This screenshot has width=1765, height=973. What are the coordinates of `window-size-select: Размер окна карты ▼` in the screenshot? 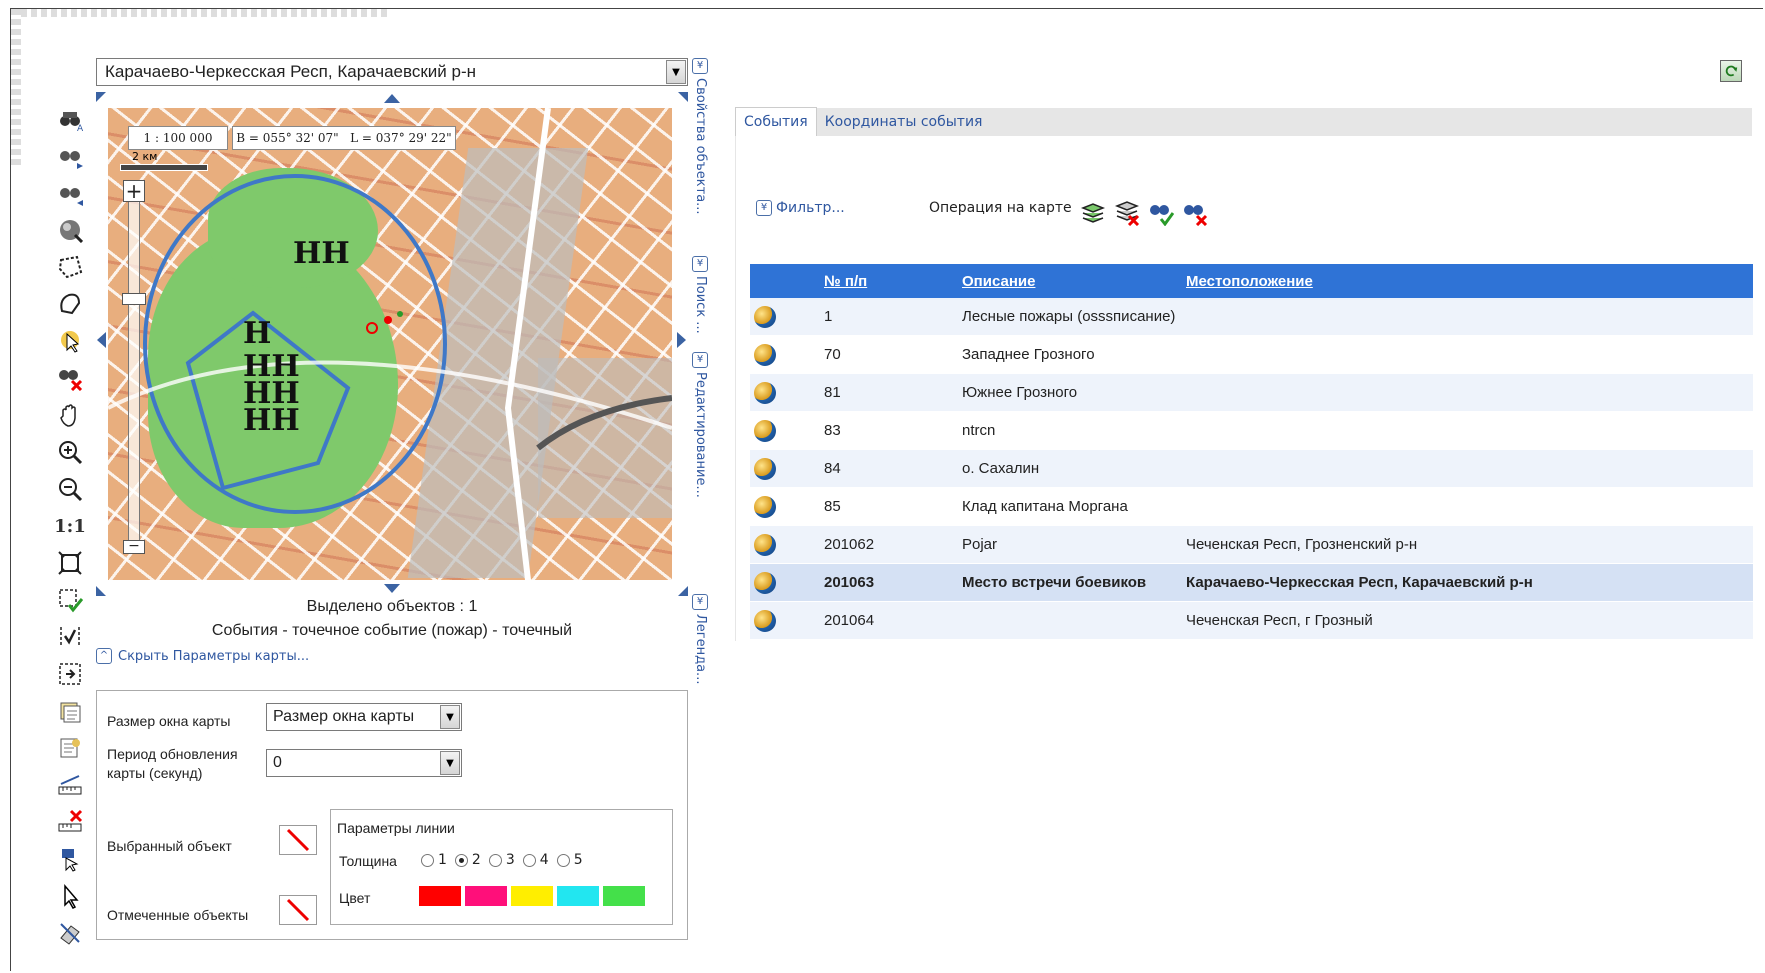 It's located at (364, 717).